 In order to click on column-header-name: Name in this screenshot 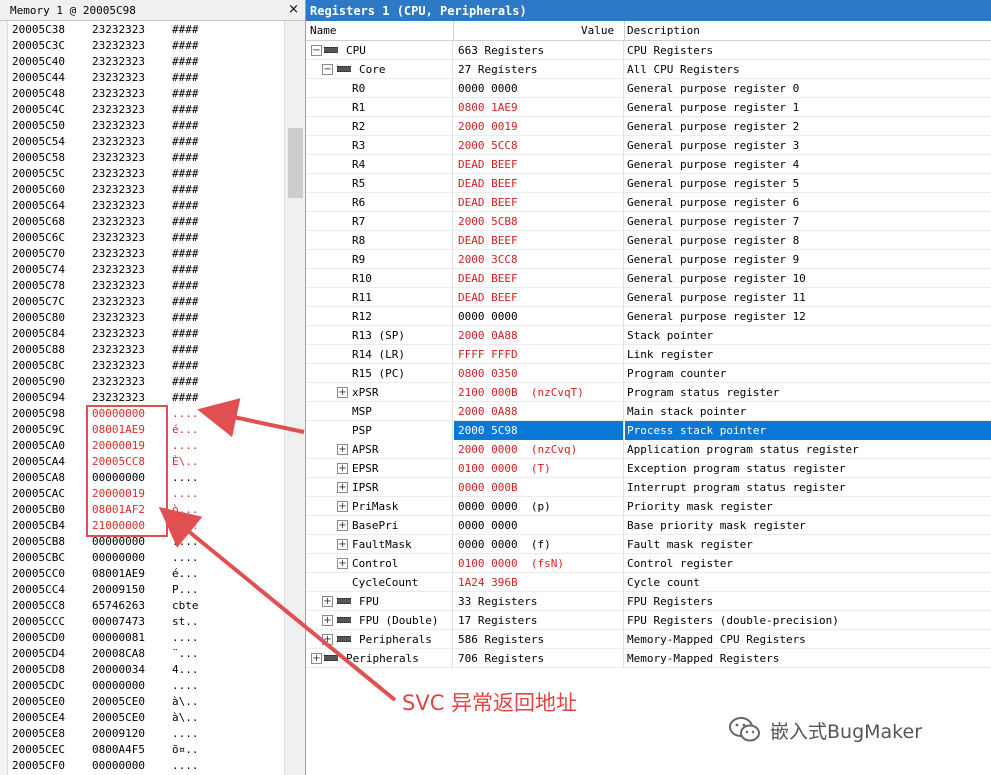, I will do `click(323, 31)`.